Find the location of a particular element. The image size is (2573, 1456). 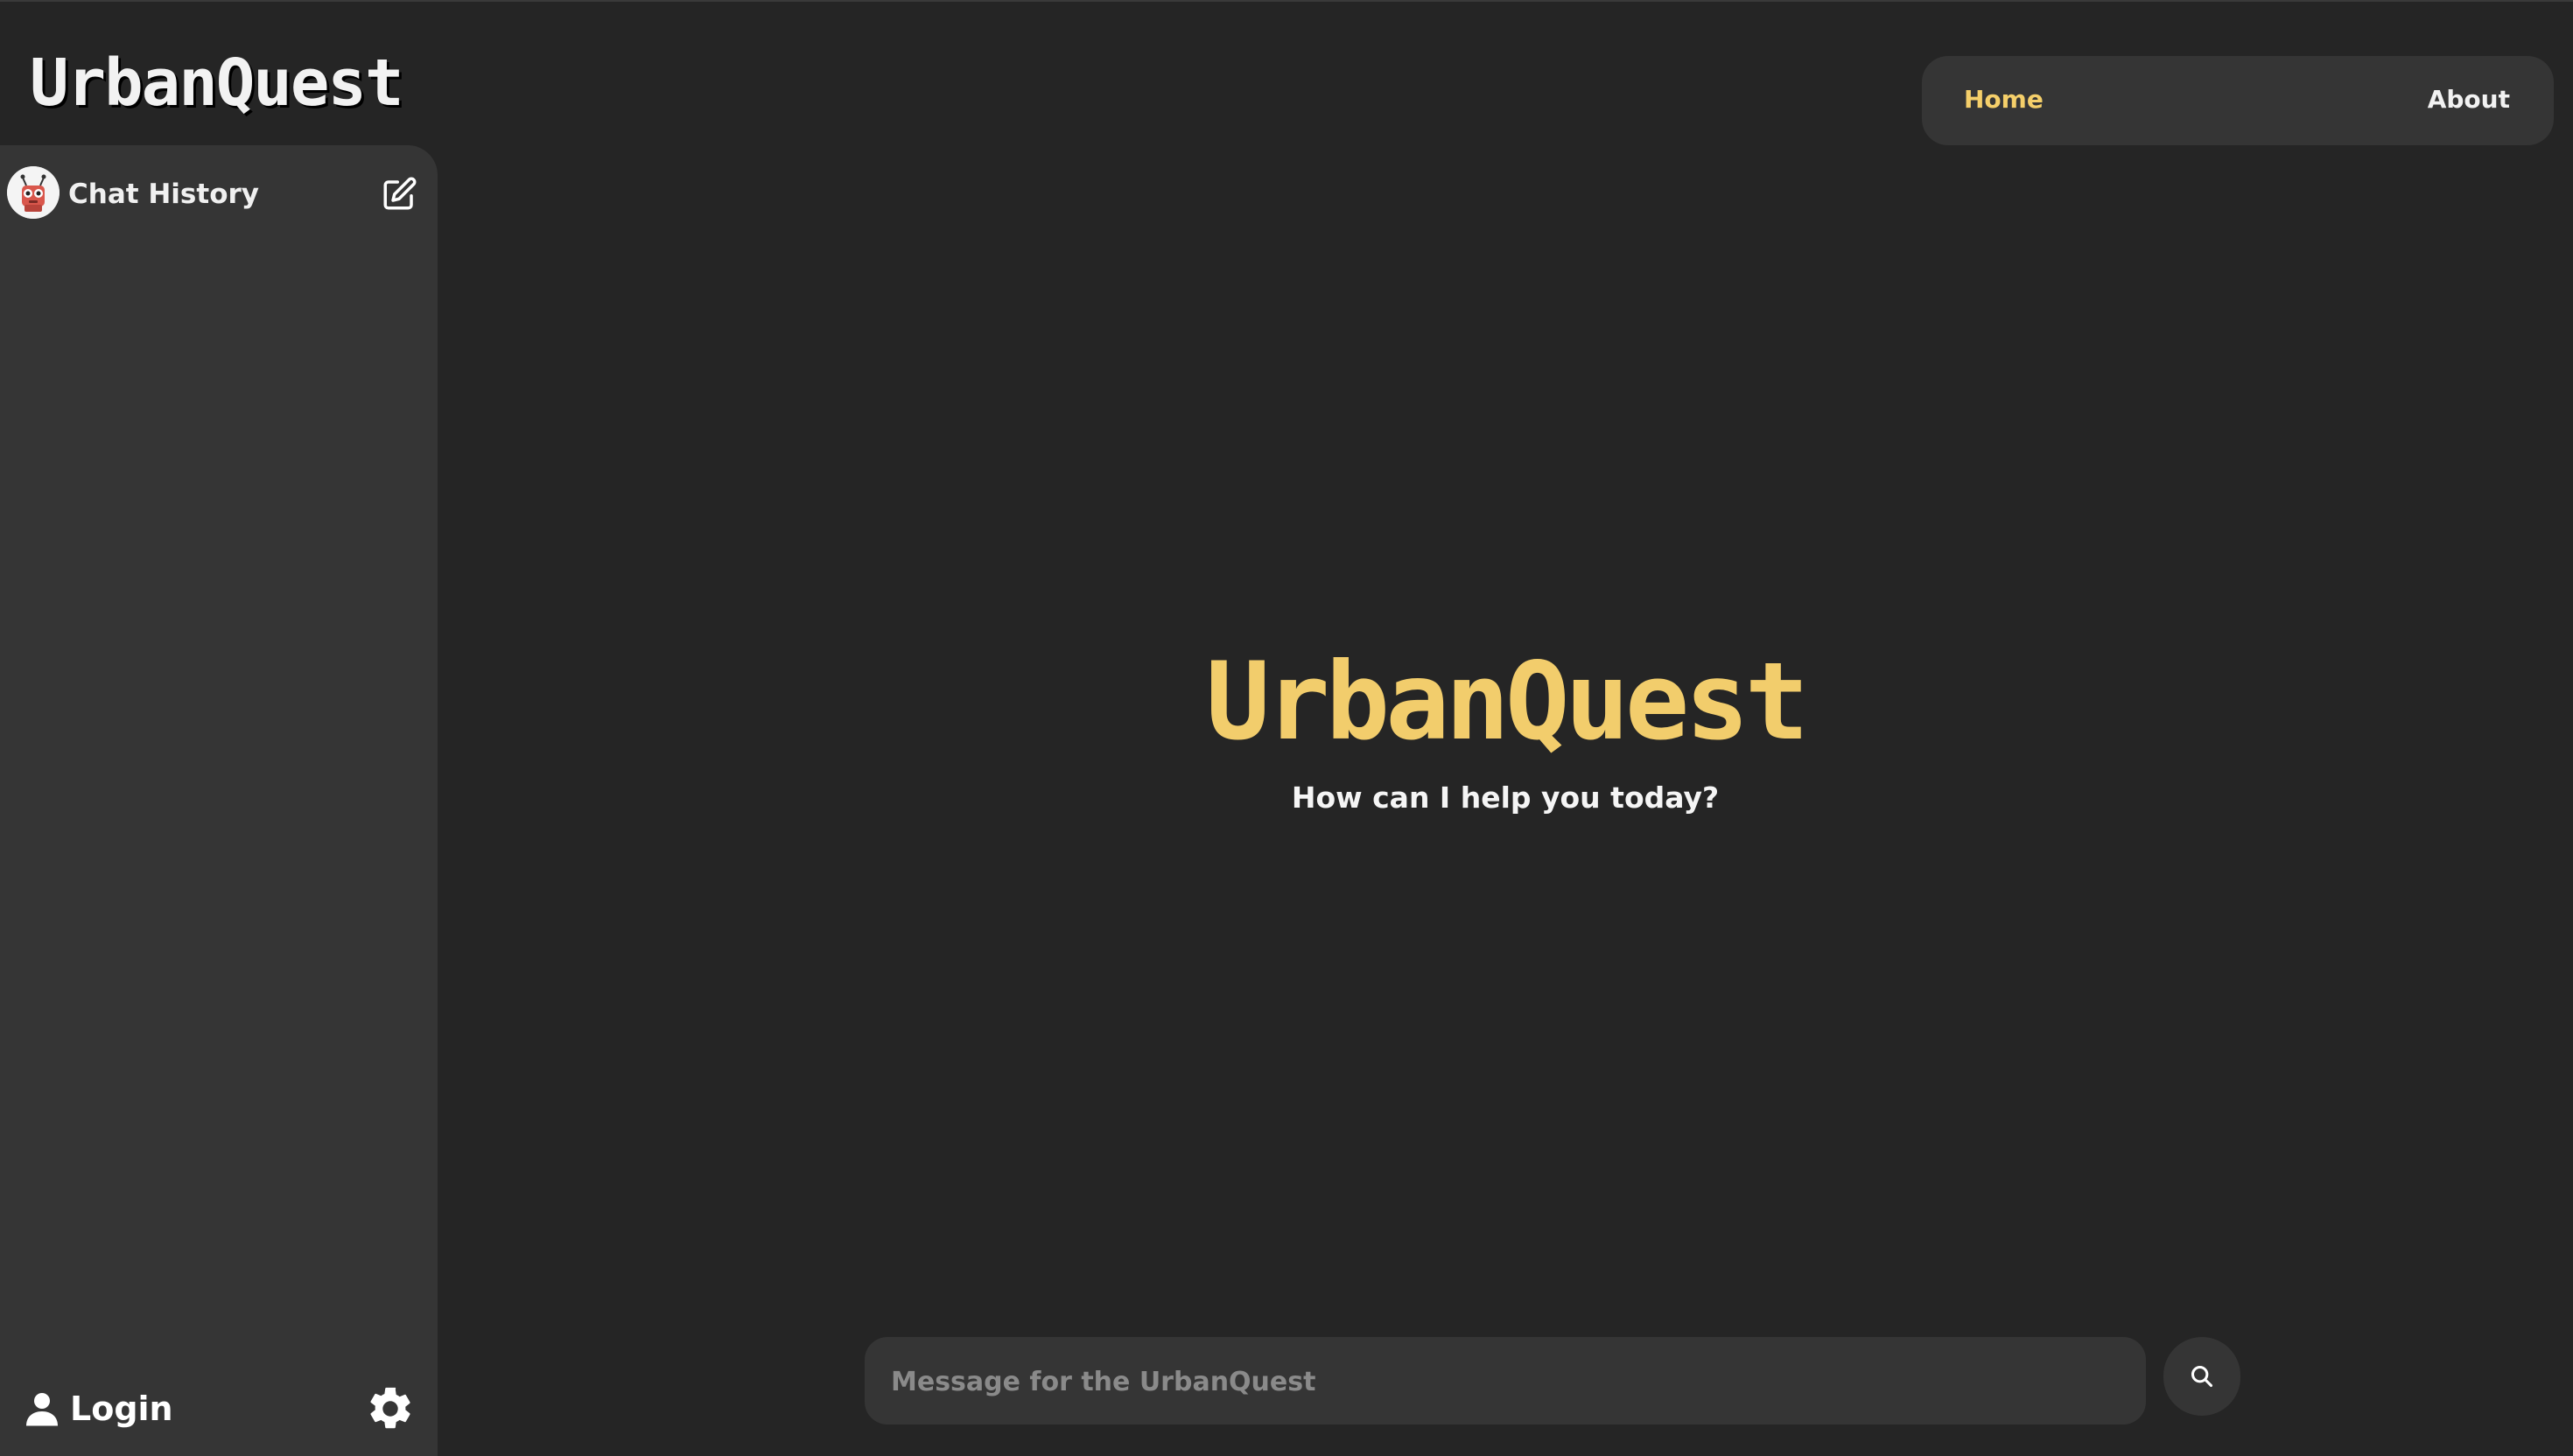

edit-icon is located at coordinates (400, 193).